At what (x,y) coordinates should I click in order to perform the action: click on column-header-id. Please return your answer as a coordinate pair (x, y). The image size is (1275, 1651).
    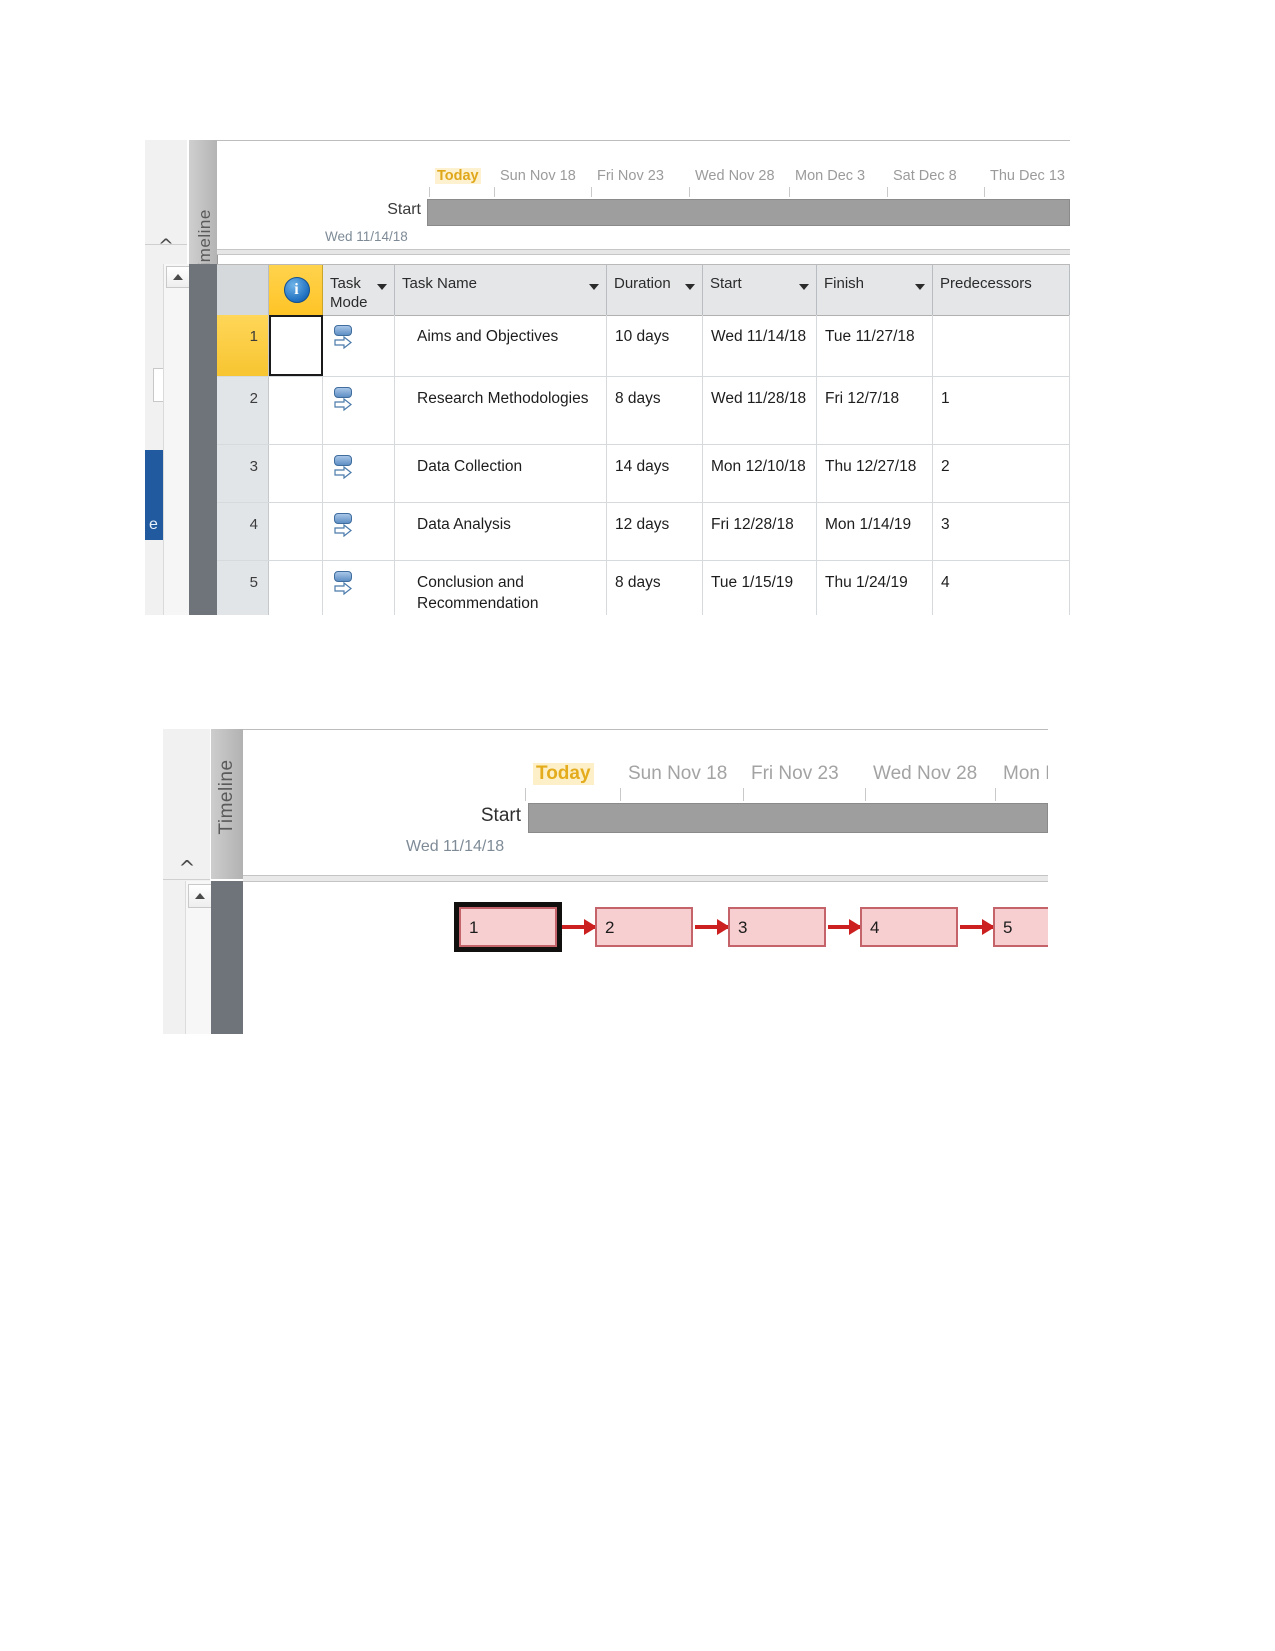
    Looking at the image, I should click on (243, 290).